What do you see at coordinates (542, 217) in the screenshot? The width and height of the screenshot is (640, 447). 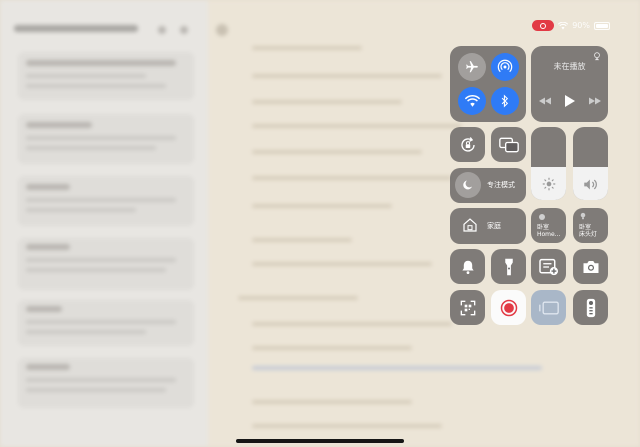 I see `light-icon` at bounding box center [542, 217].